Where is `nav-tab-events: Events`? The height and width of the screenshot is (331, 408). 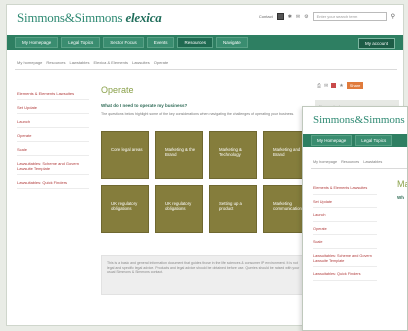 nav-tab-events: Events is located at coordinates (160, 42).